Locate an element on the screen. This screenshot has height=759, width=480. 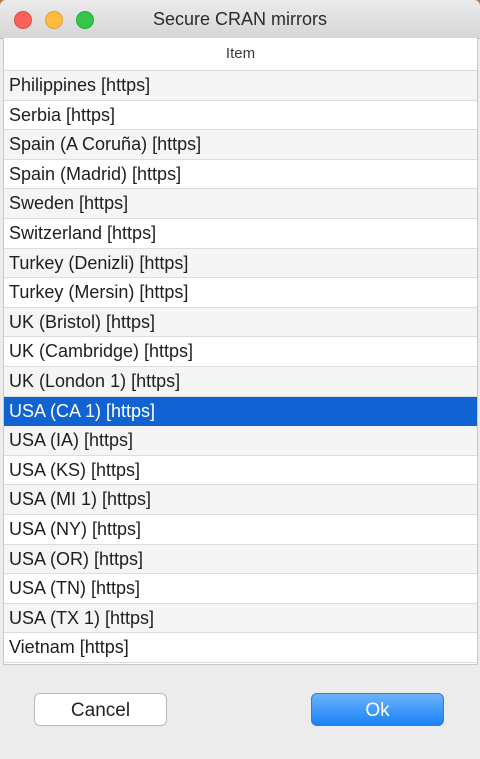
list-column-header: Item is located at coordinates (240, 54).